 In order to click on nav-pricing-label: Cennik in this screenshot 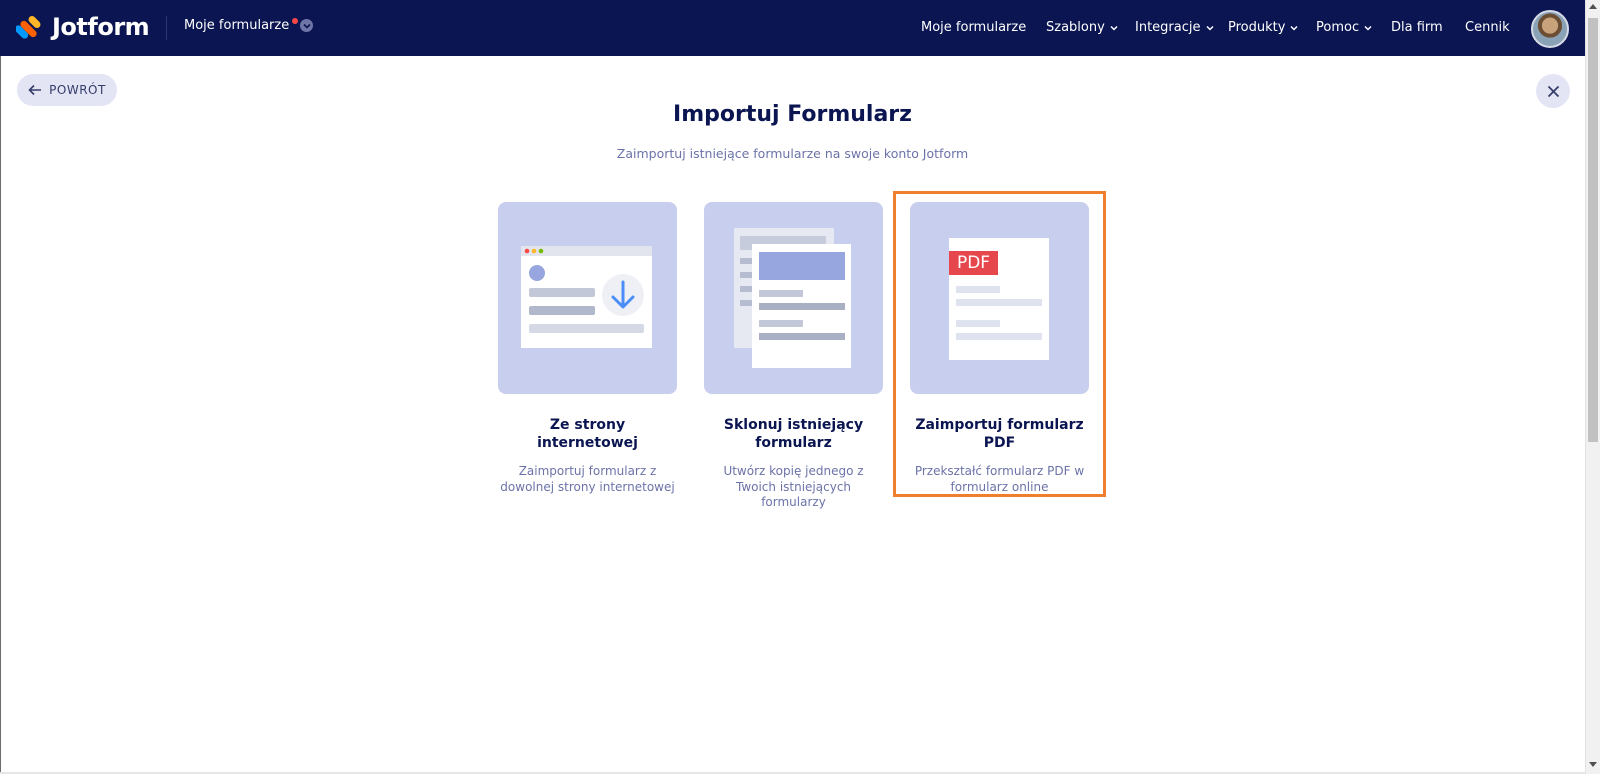, I will do `click(1487, 27)`.